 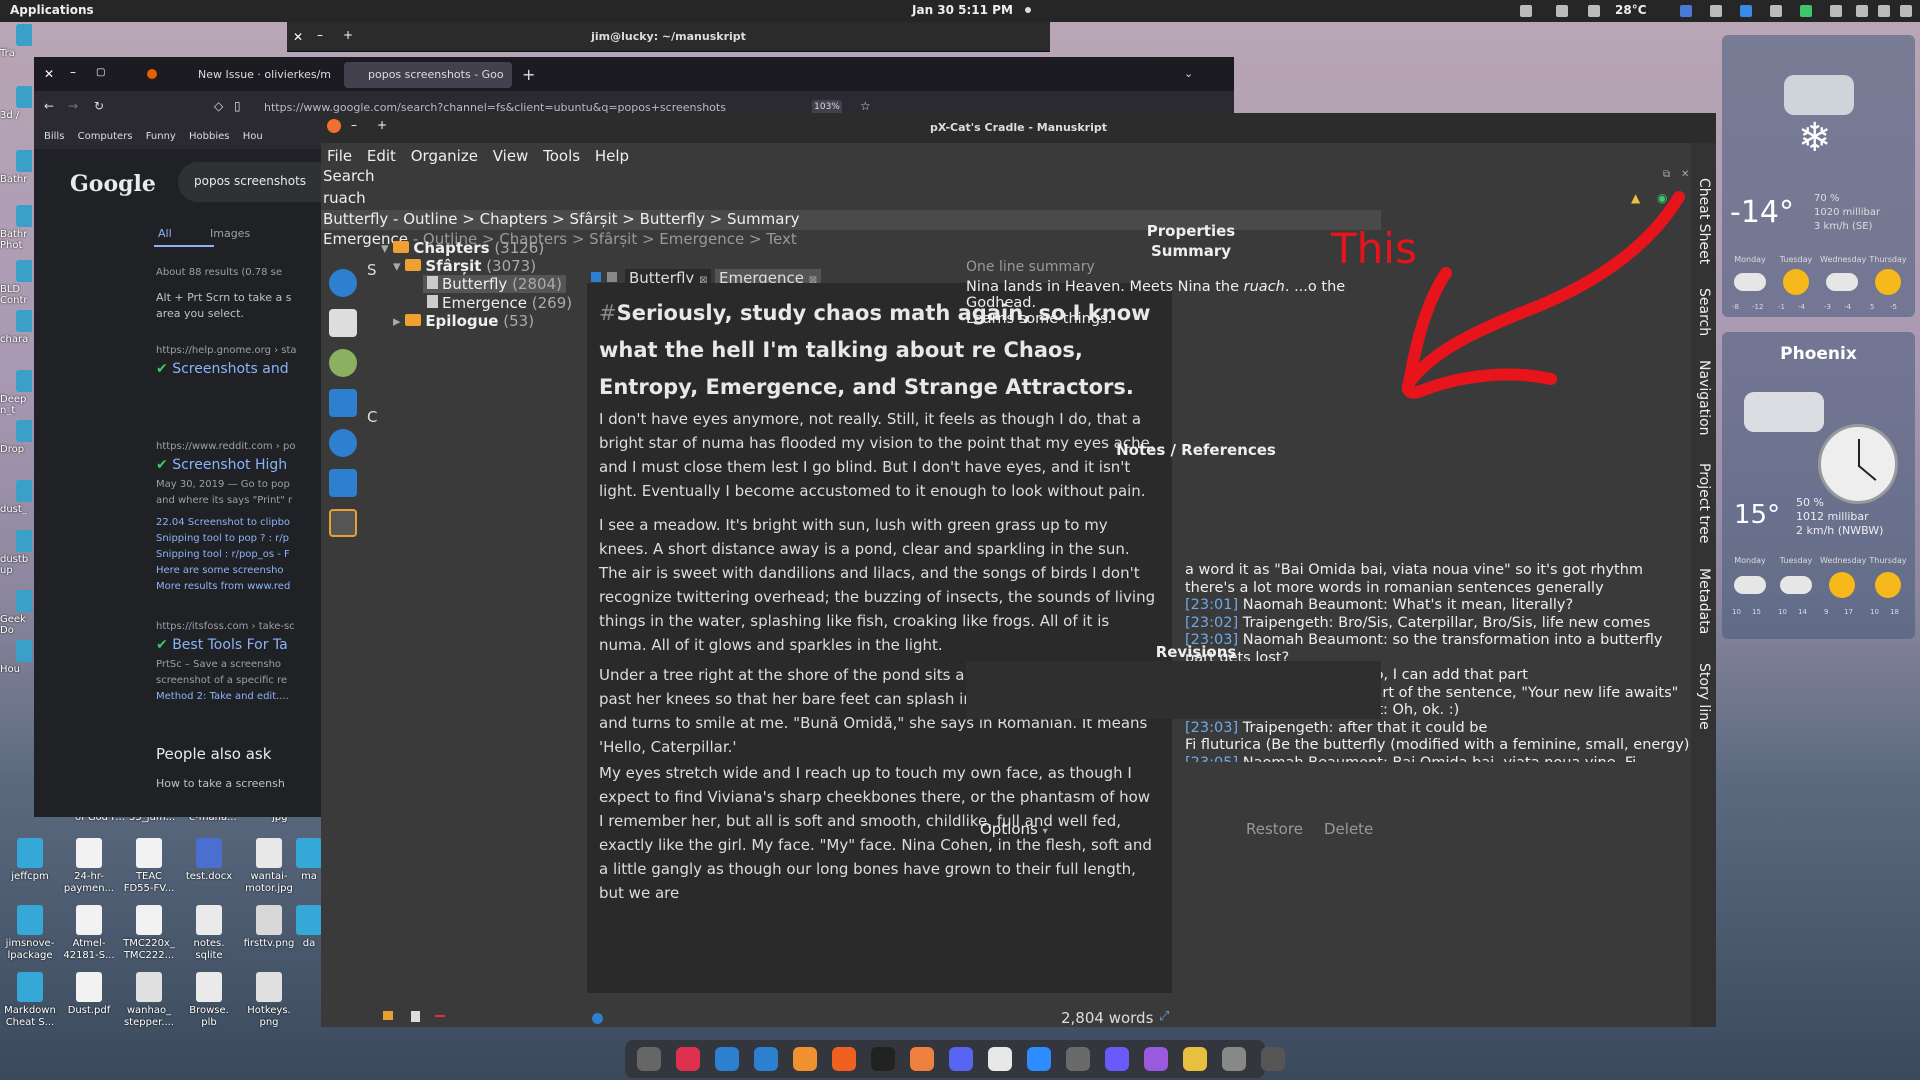 What do you see at coordinates (494, 284) in the screenshot?
I see `tree-item-butterfly: Butterfly (2804)` at bounding box center [494, 284].